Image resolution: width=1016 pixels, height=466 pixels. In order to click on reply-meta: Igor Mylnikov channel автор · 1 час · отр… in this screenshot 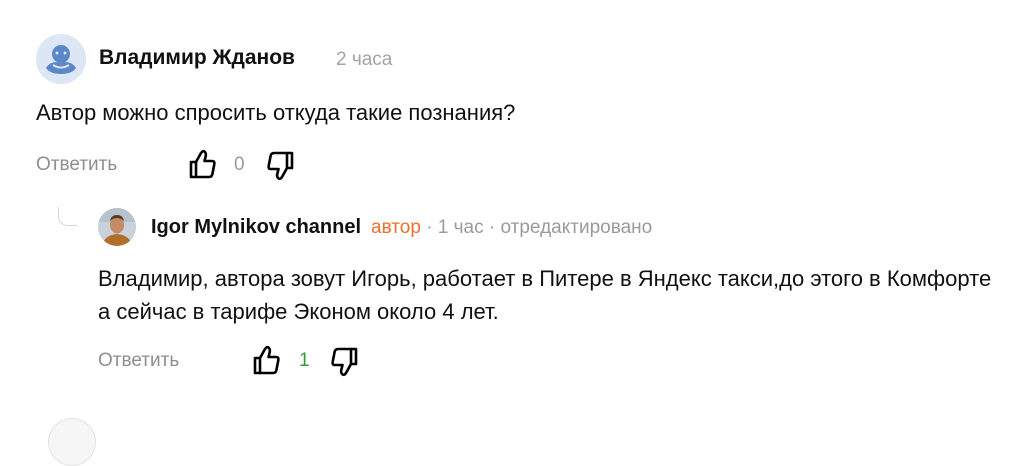, I will do `click(401, 227)`.